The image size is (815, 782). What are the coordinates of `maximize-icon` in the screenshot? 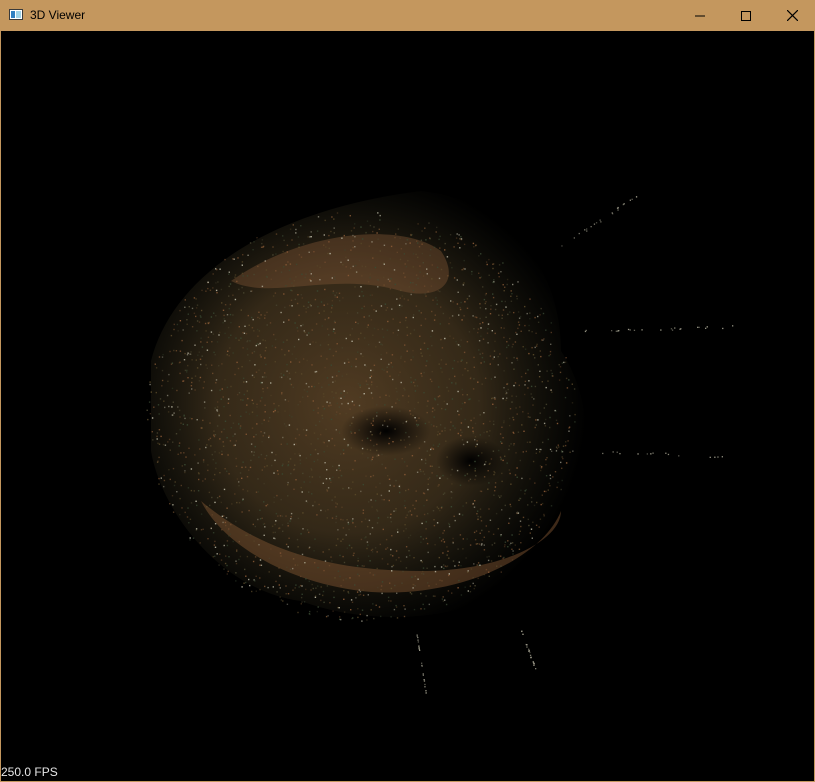 It's located at (746, 15).